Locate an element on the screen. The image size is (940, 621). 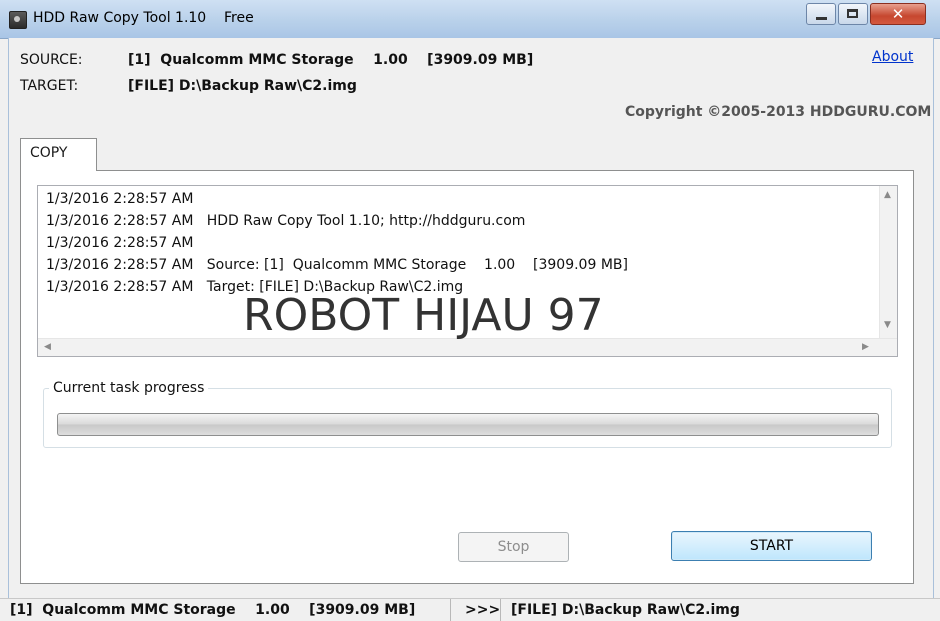
close-button: ✕ is located at coordinates (898, 14).